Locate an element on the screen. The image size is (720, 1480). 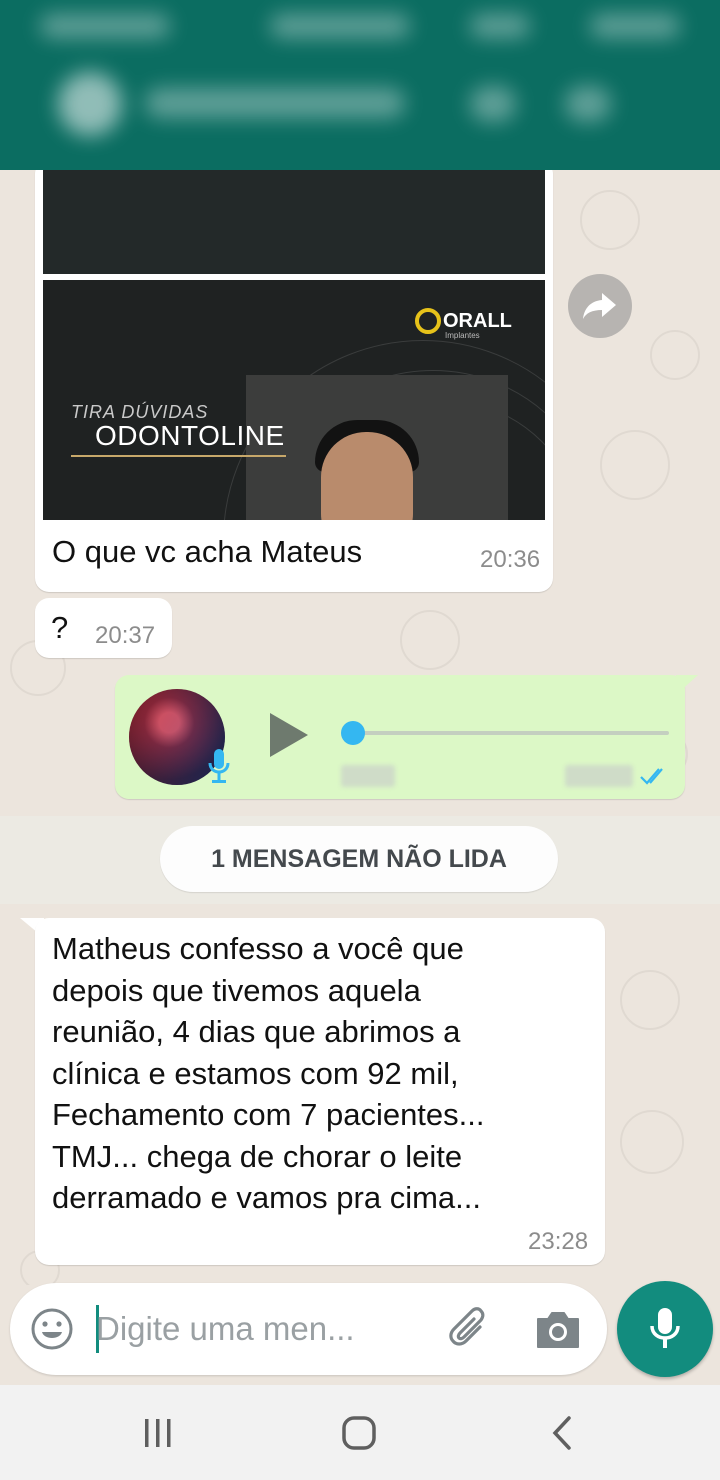
home-button is located at coordinates (359, 1433).